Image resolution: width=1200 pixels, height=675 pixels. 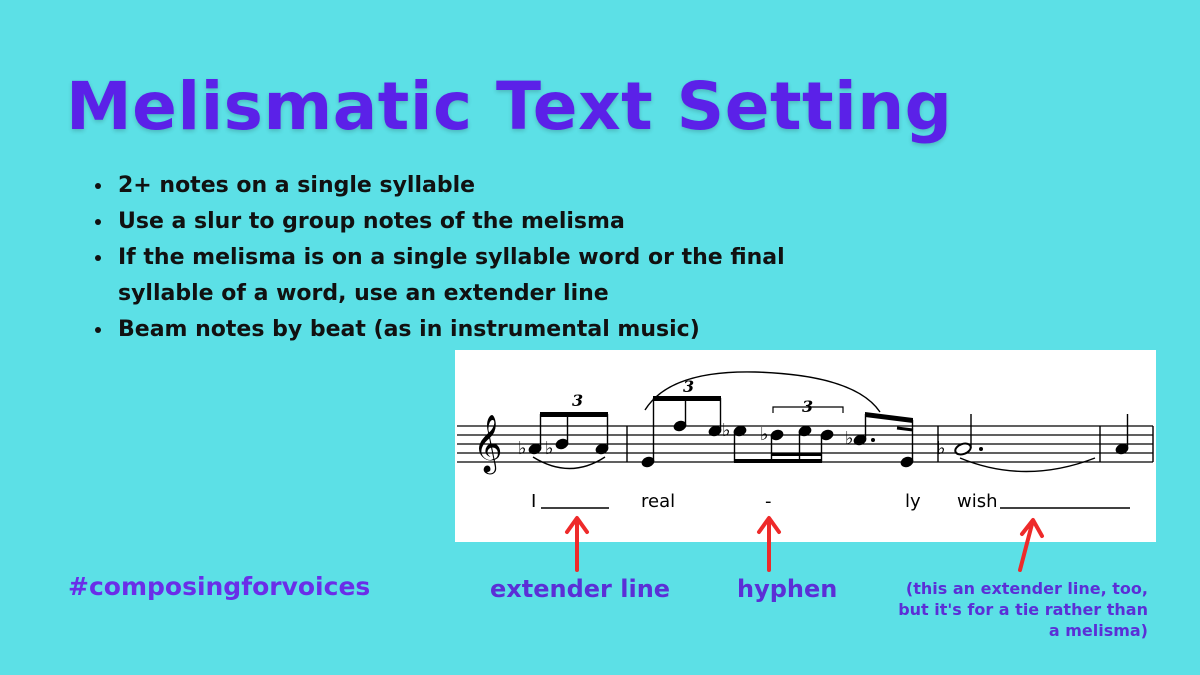 I want to click on bullet-item: 2+ notes on a single syllable, so click(x=474, y=186).